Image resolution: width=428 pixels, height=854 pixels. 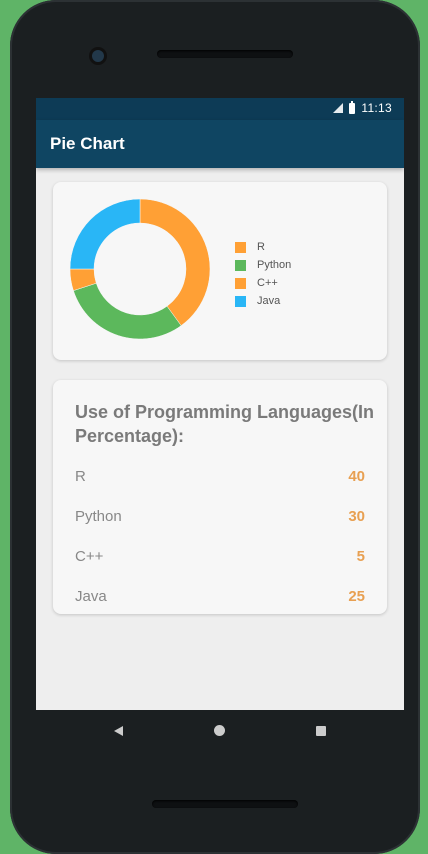 I want to click on legend-item: Java, so click(x=263, y=301).